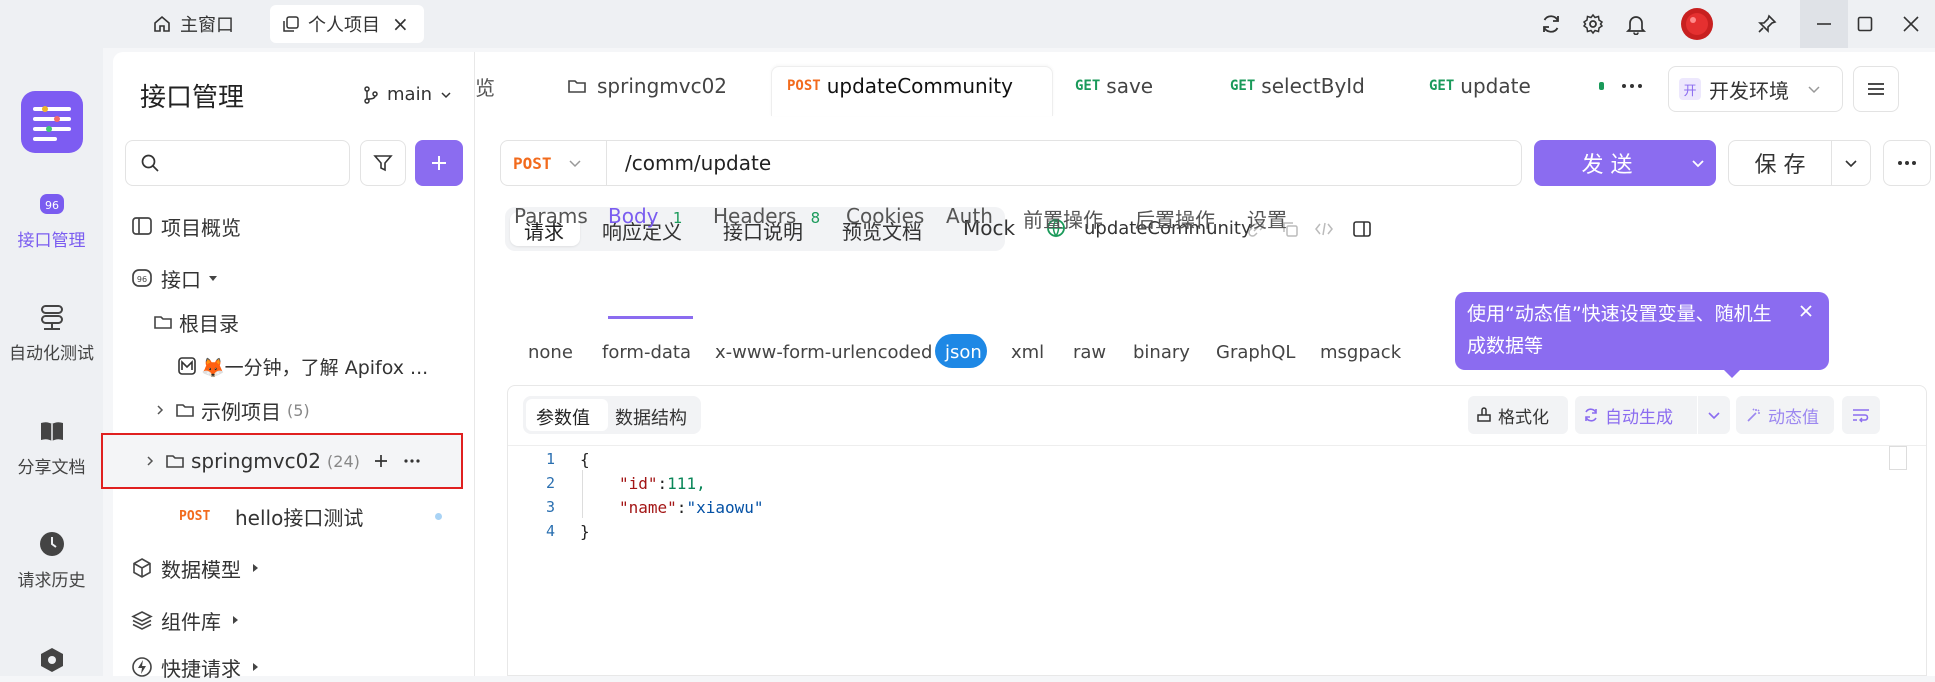 This screenshot has width=1935, height=682. Describe the element at coordinates (823, 352) in the screenshot. I see `body-type-urlencoded: x-www-form-urlencoded` at that location.